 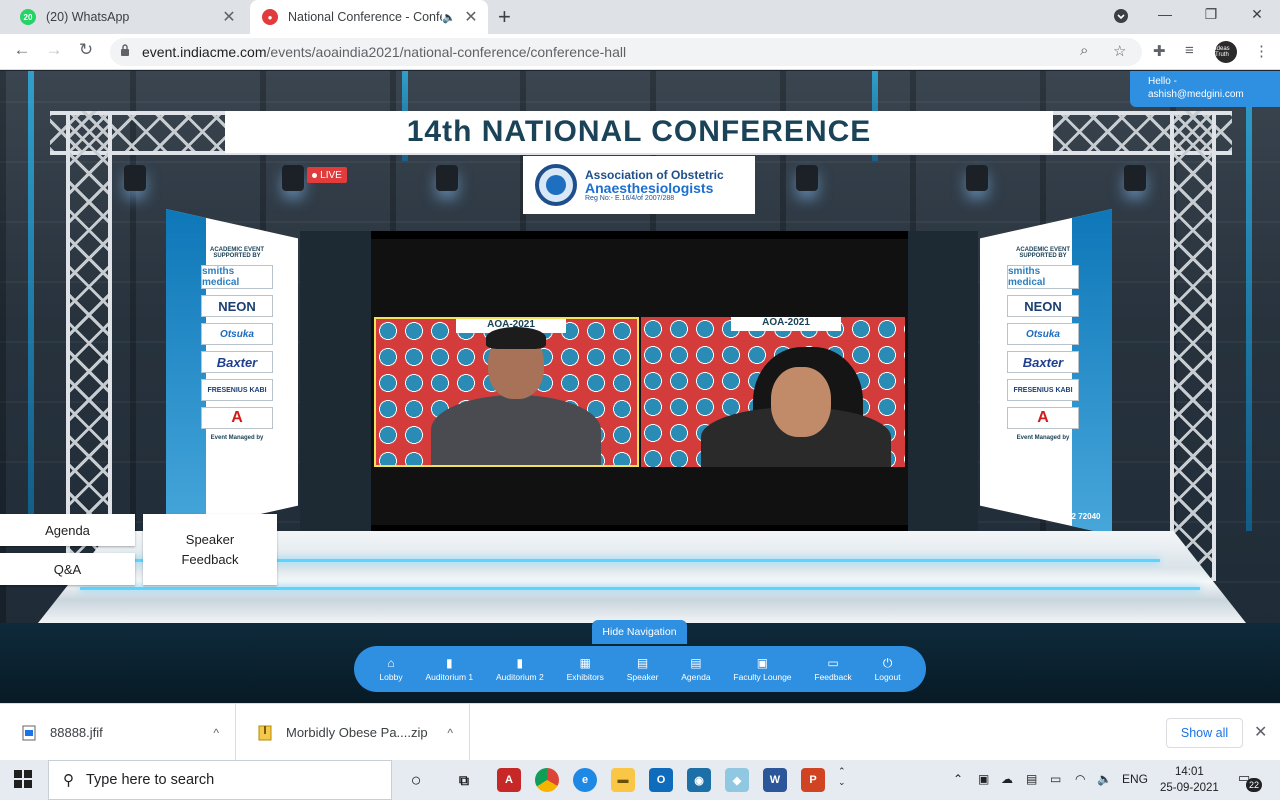 What do you see at coordinates (68, 780) in the screenshot?
I see `search-icon: ⚲` at bounding box center [68, 780].